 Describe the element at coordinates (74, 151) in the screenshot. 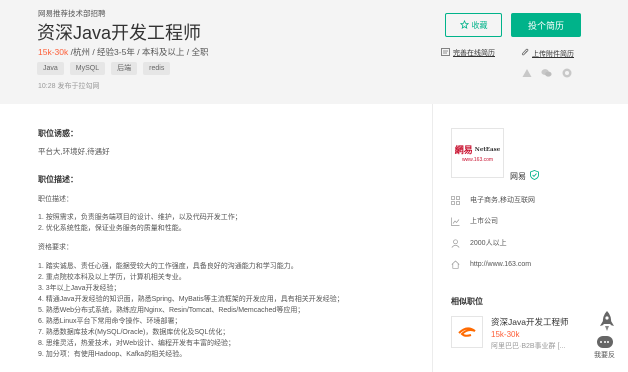

I see `advantage-text: 平台大,环境好,待遇好` at that location.